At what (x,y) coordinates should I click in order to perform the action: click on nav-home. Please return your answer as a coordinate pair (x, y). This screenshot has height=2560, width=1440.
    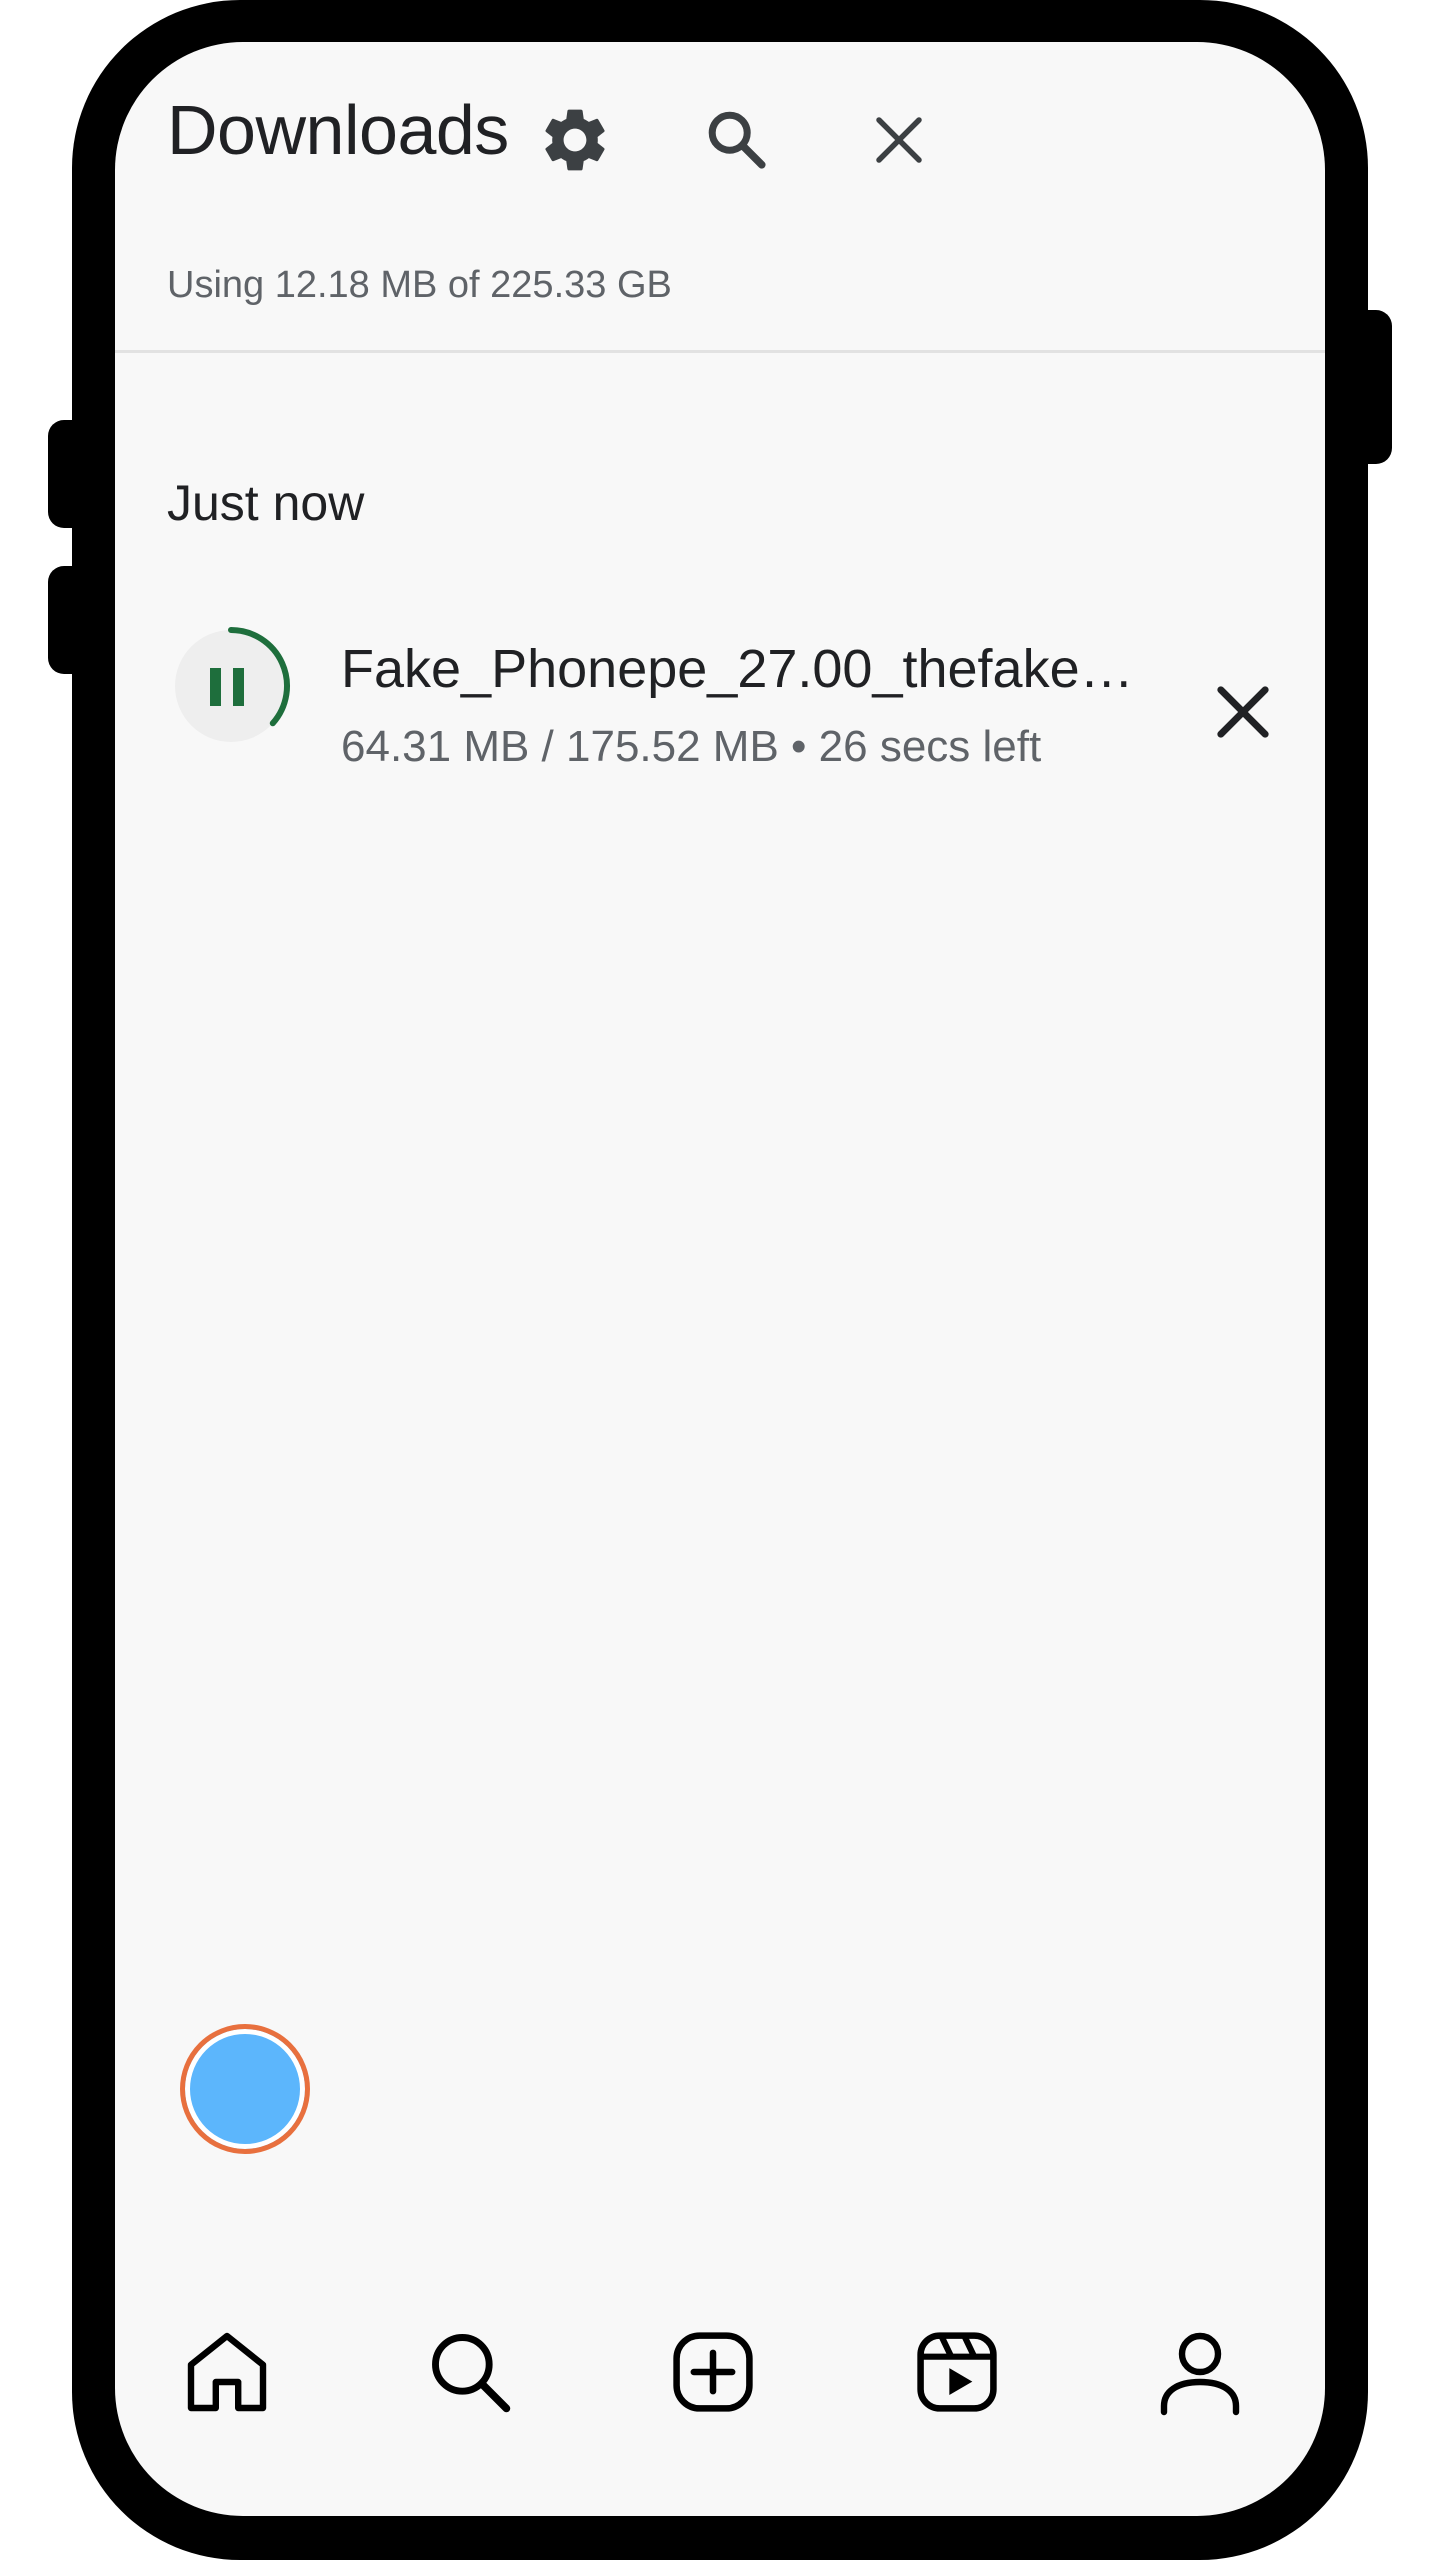
    Looking at the image, I should click on (227, 2372).